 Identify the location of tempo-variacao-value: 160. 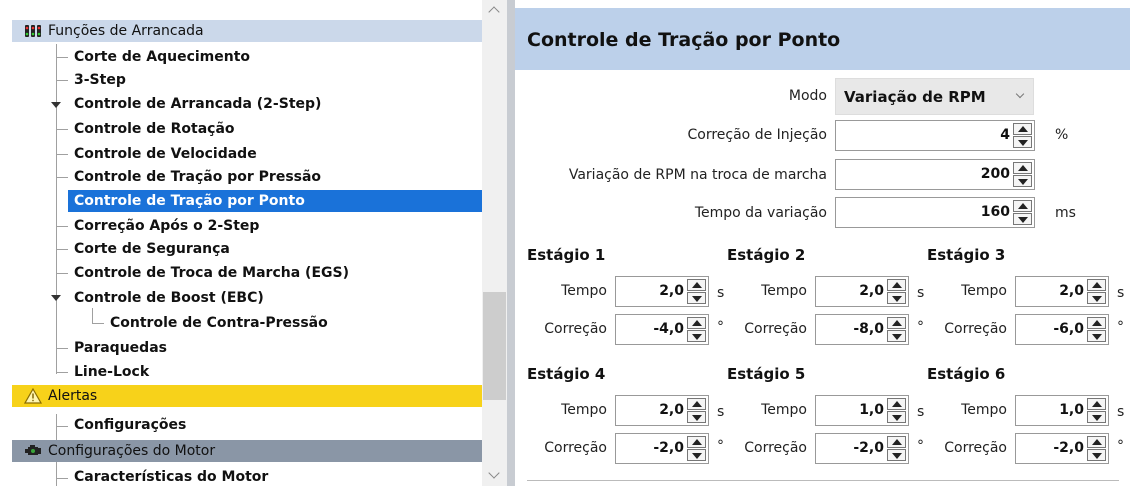
(995, 212).